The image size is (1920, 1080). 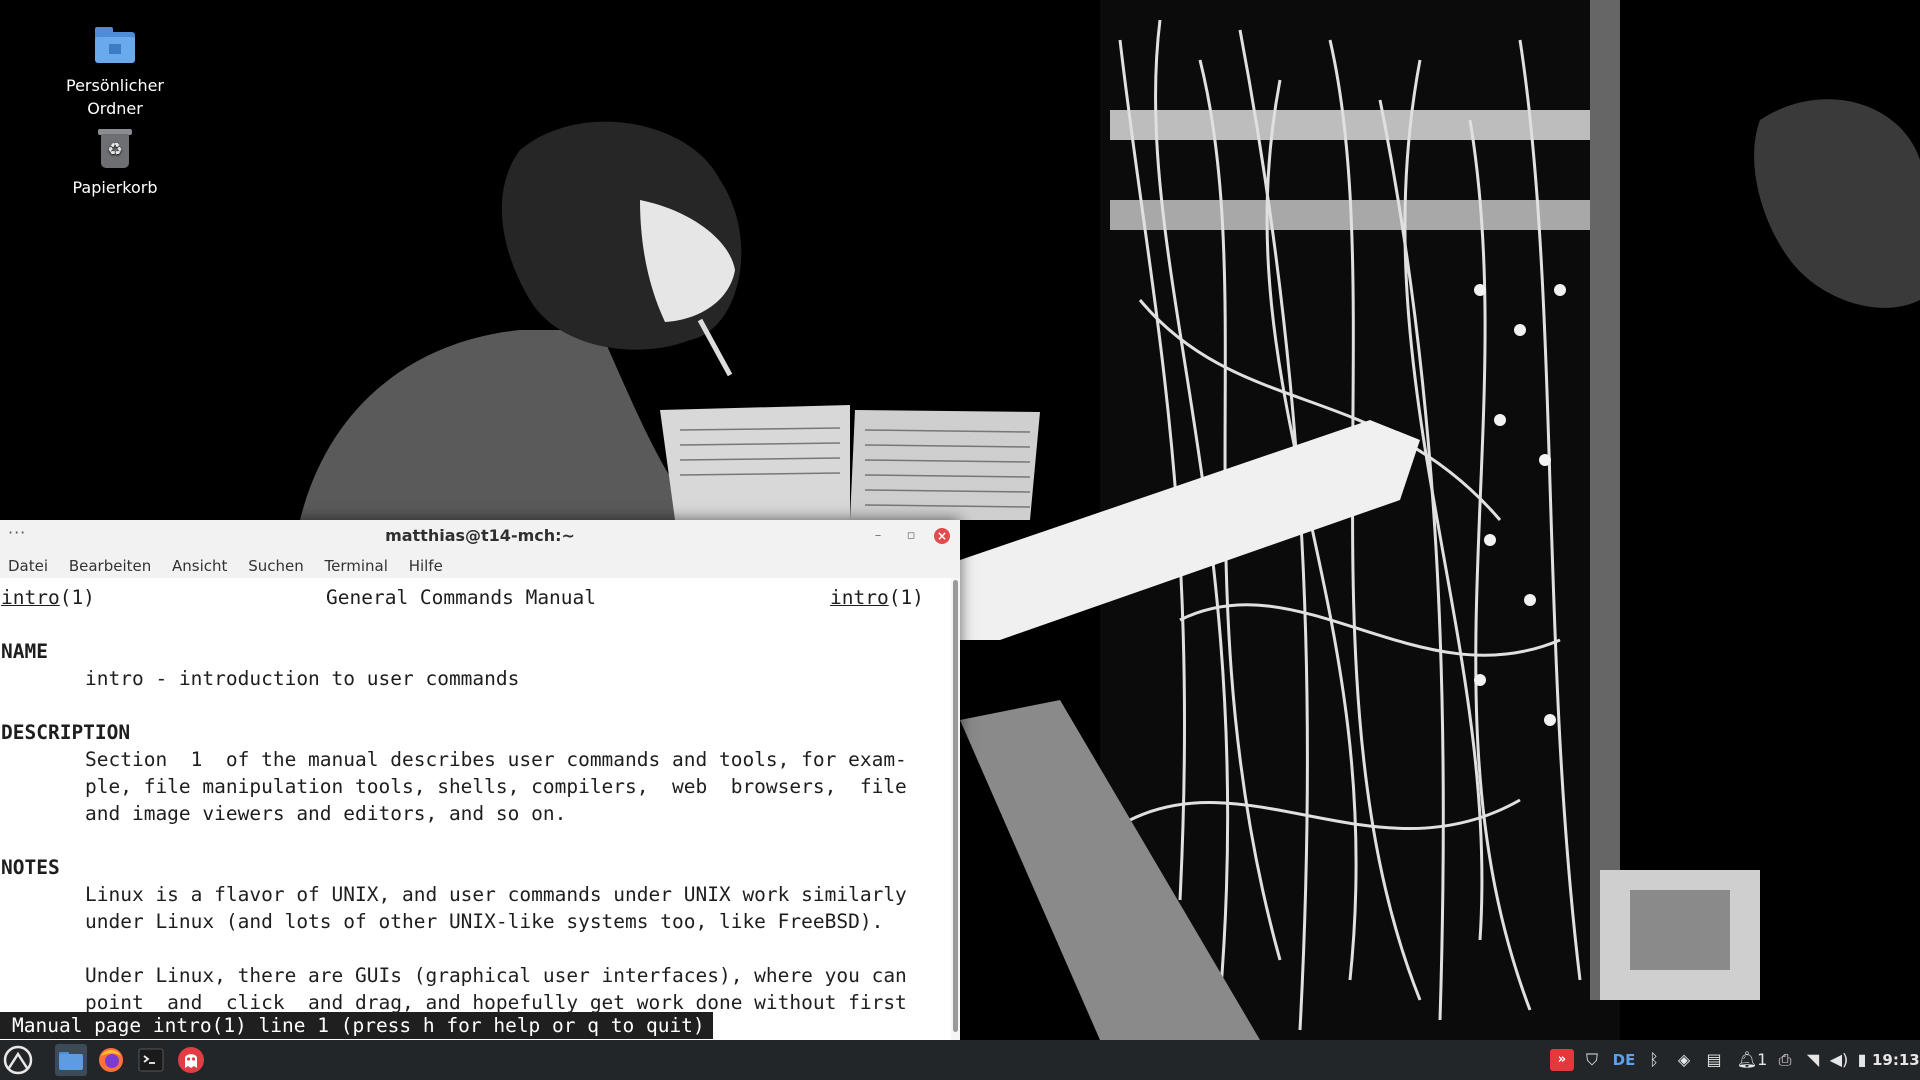 What do you see at coordinates (356, 564) in the screenshot?
I see `menu-terminal: Terminal` at bounding box center [356, 564].